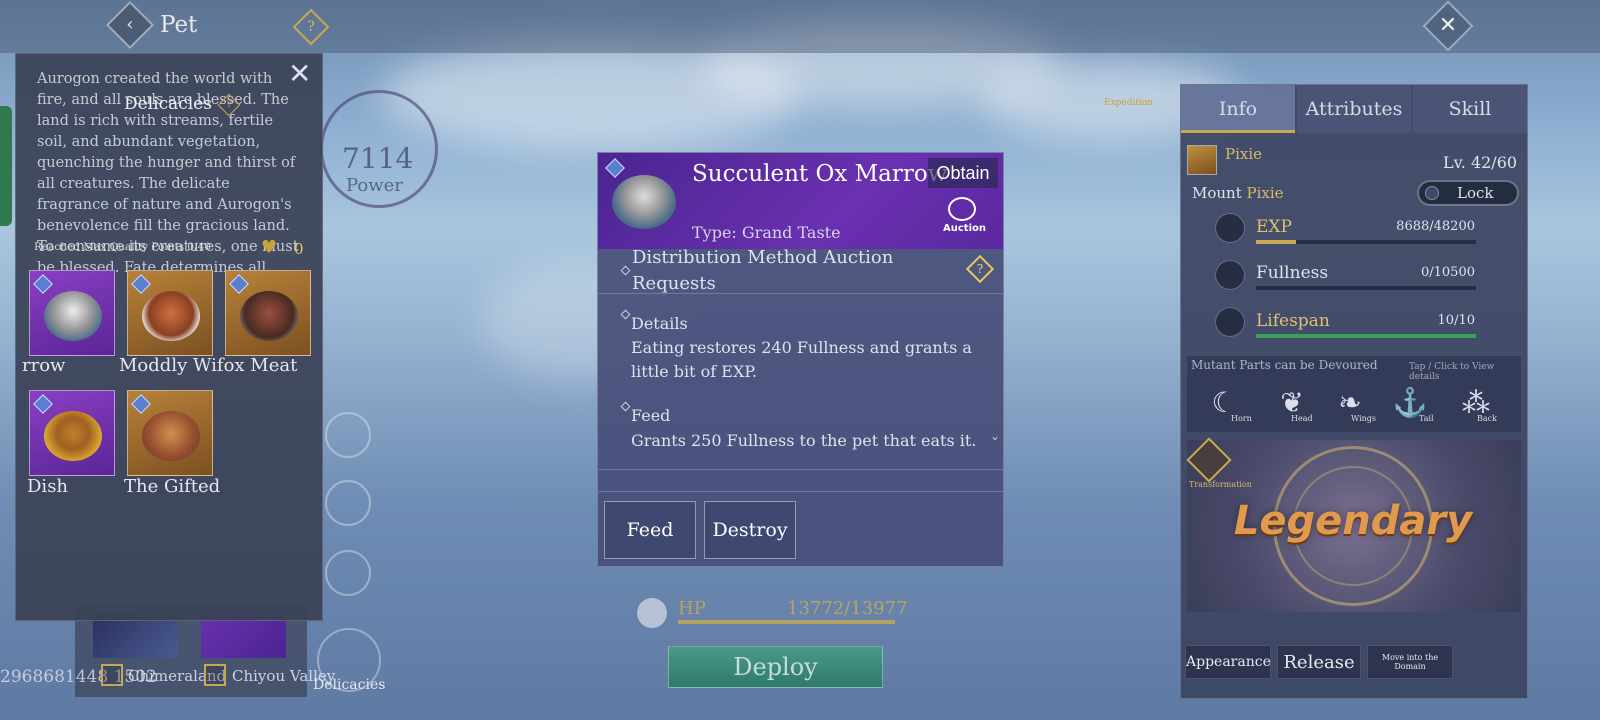  What do you see at coordinates (1230, 228) in the screenshot?
I see `exp-icon` at bounding box center [1230, 228].